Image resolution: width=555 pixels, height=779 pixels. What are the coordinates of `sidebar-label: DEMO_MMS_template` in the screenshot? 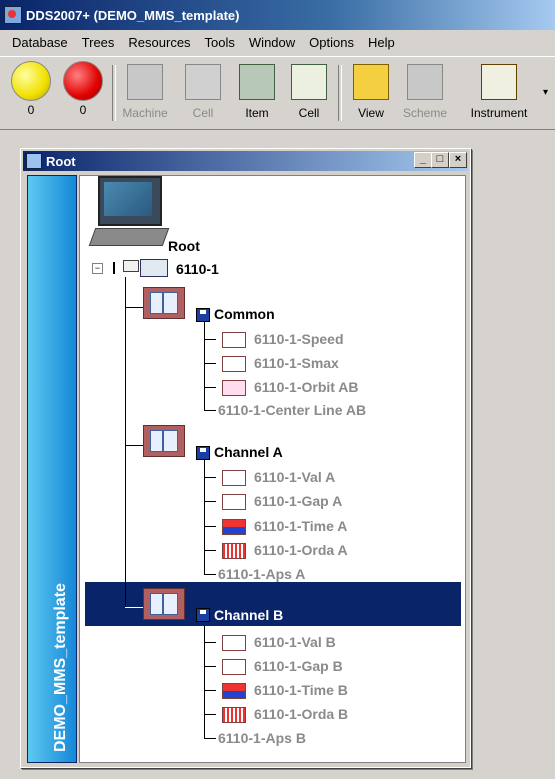 It's located at (60, 667).